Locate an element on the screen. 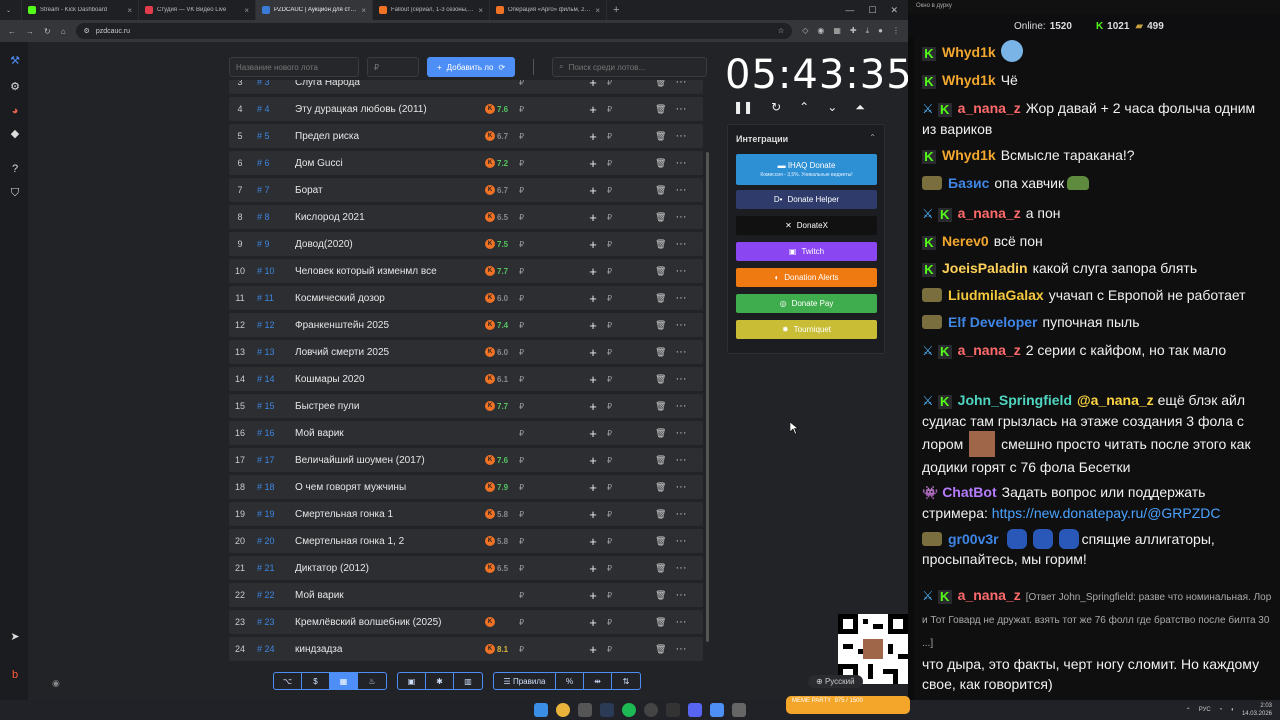 This screenshot has width=1280, height=720. boosty-icon: b is located at coordinates (15, 675).